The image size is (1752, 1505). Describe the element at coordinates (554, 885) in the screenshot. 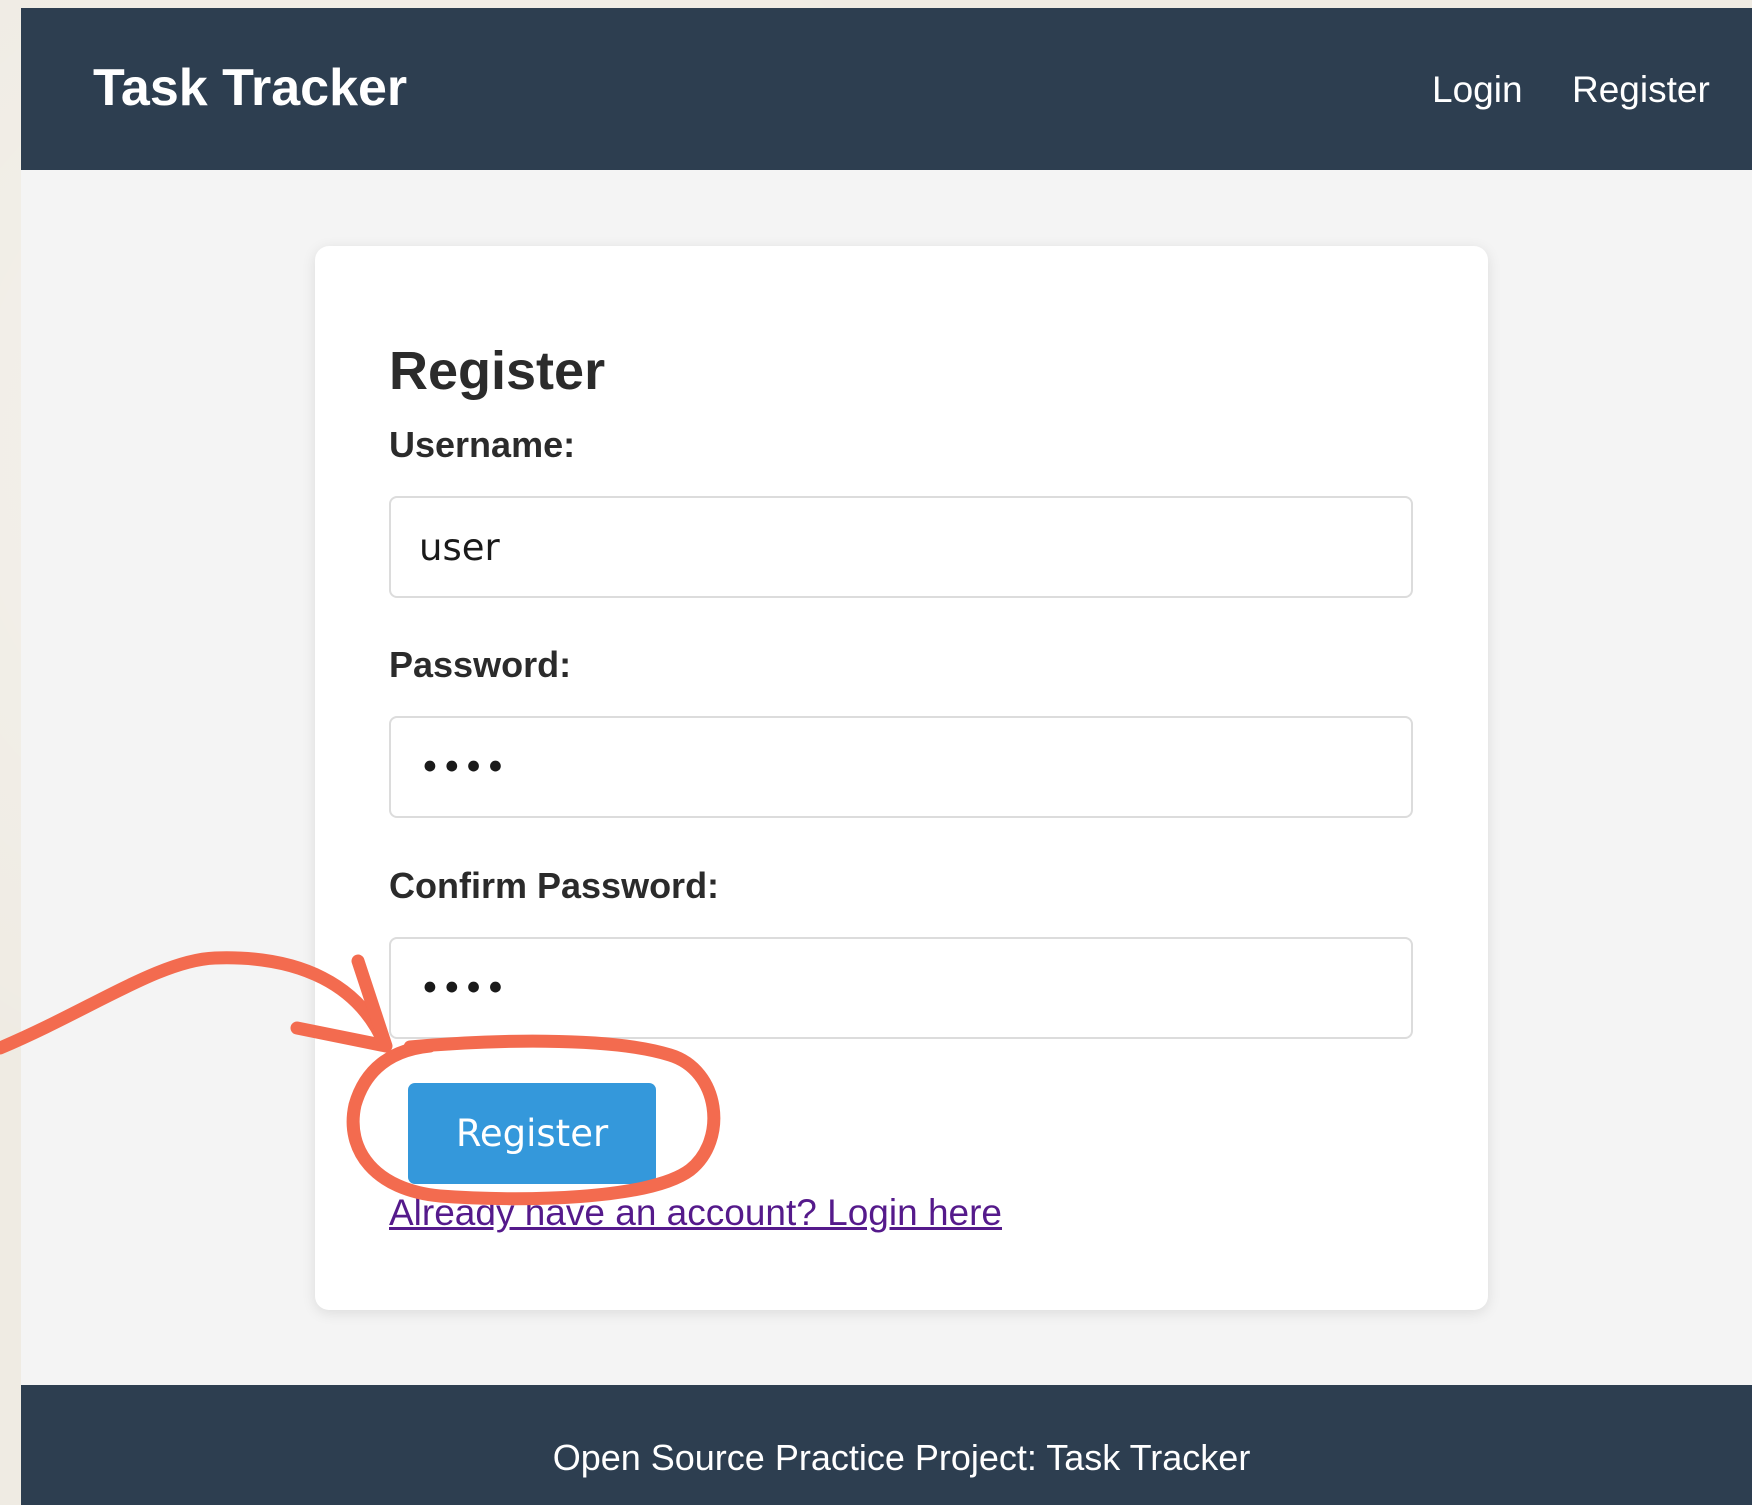

I see `confirm-password-label: Confirm Password:` at that location.